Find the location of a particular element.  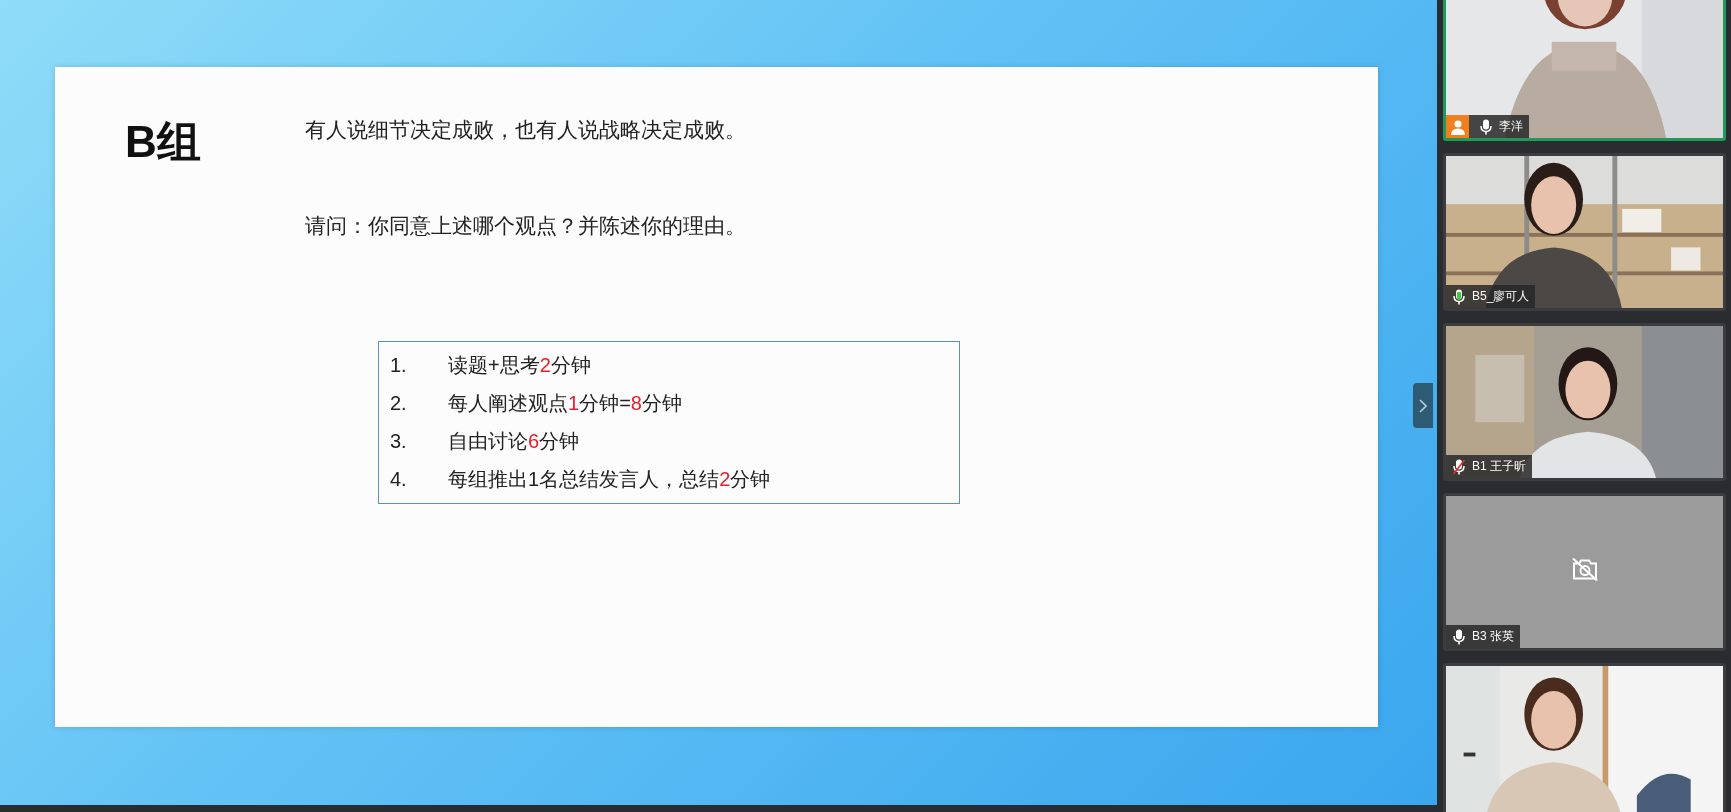

participant-name: B3 张英 is located at coordinates (1493, 636).